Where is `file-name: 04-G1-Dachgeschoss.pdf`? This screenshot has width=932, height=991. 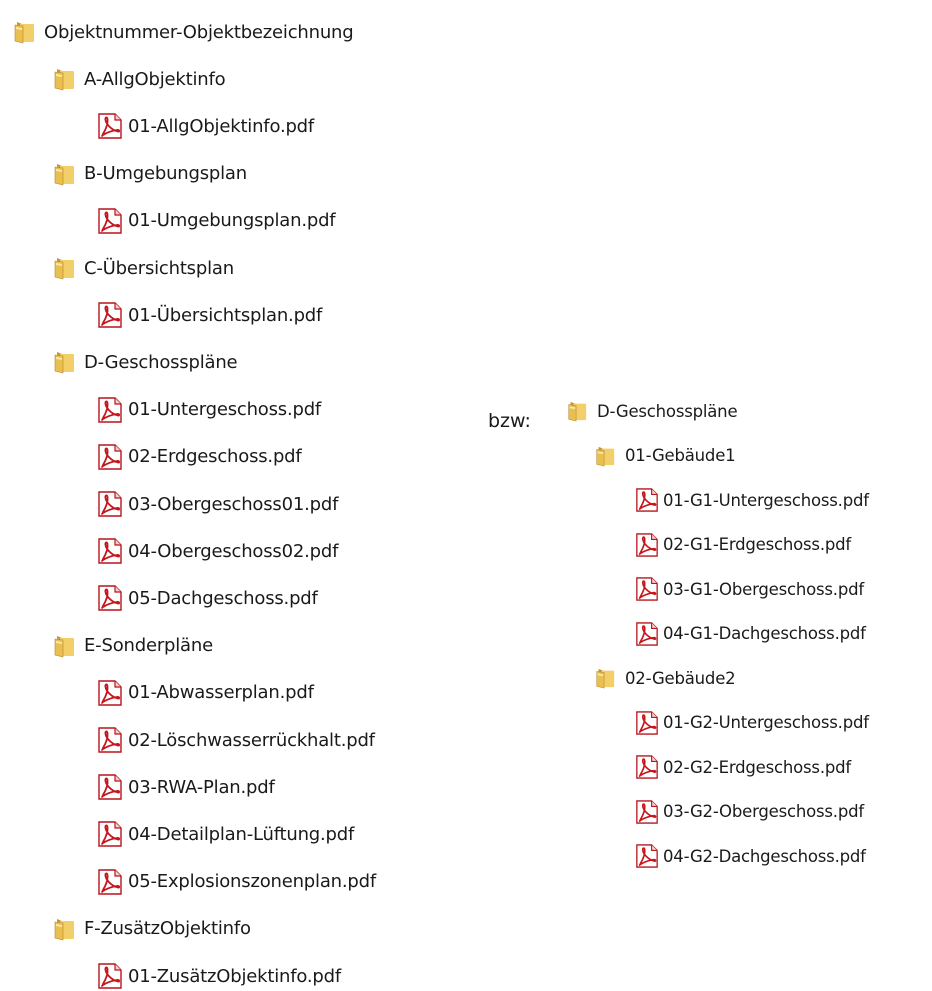
file-name: 04-G1-Dachgeschoss.pdf is located at coordinates (764, 633).